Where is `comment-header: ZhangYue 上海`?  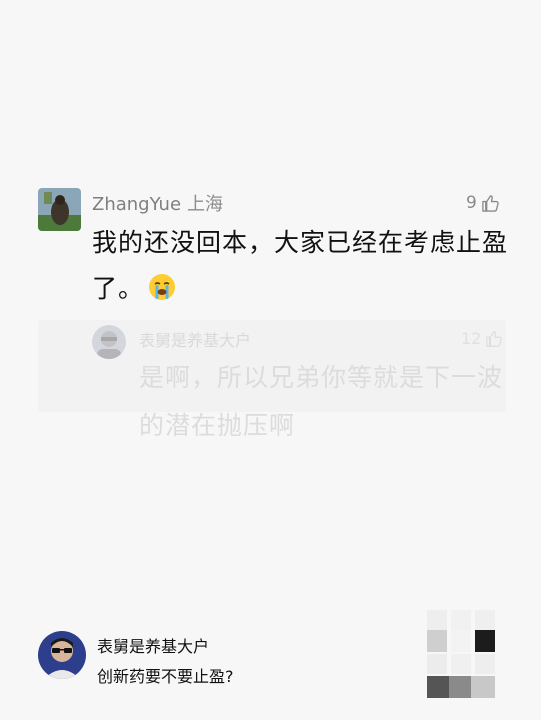 comment-header: ZhangYue 上海 is located at coordinates (157, 203).